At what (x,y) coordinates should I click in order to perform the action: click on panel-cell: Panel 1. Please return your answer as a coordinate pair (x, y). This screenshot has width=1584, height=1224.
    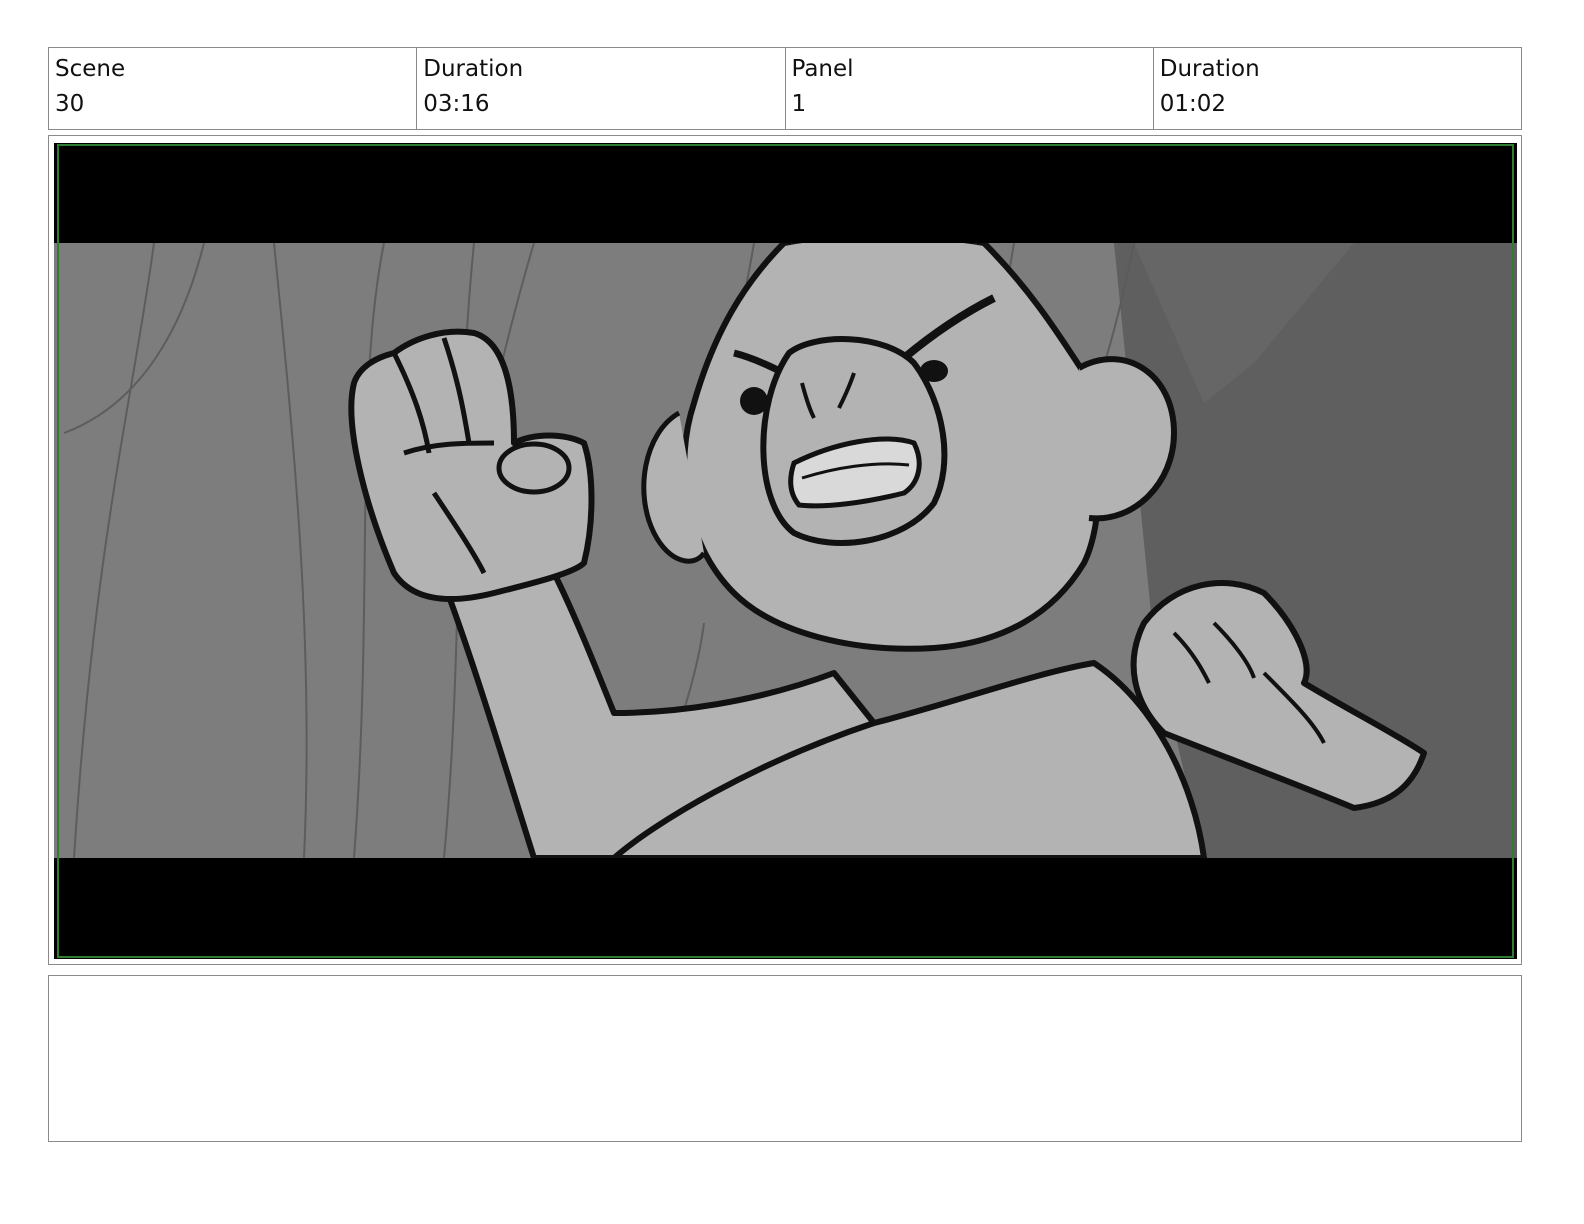
    Looking at the image, I should click on (970, 88).